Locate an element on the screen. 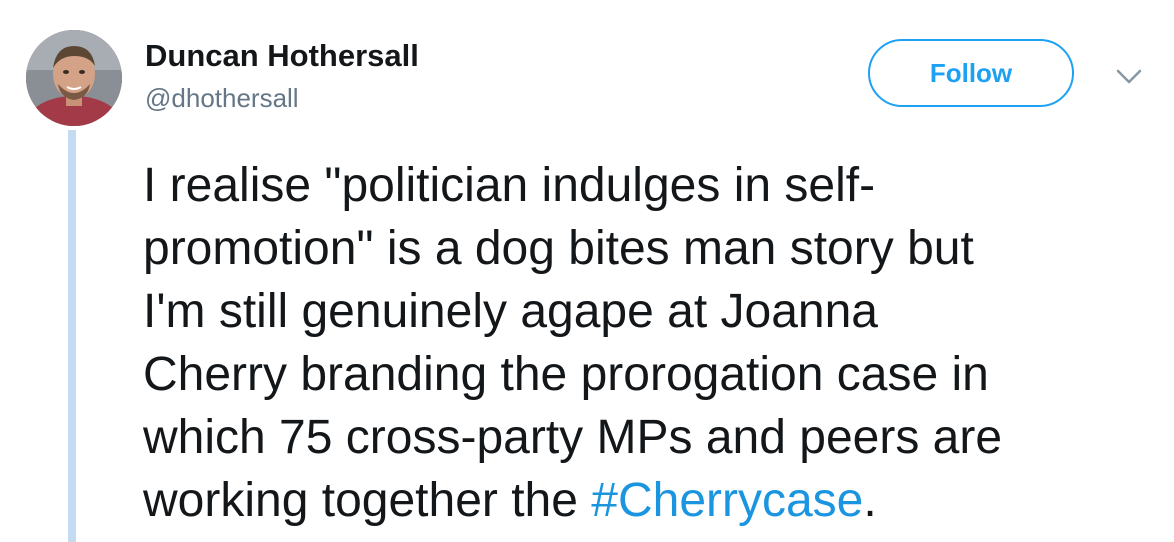 This screenshot has width=1174, height=542. tweet-text-last-line: working together the #Cherrycase. is located at coordinates (653, 500).